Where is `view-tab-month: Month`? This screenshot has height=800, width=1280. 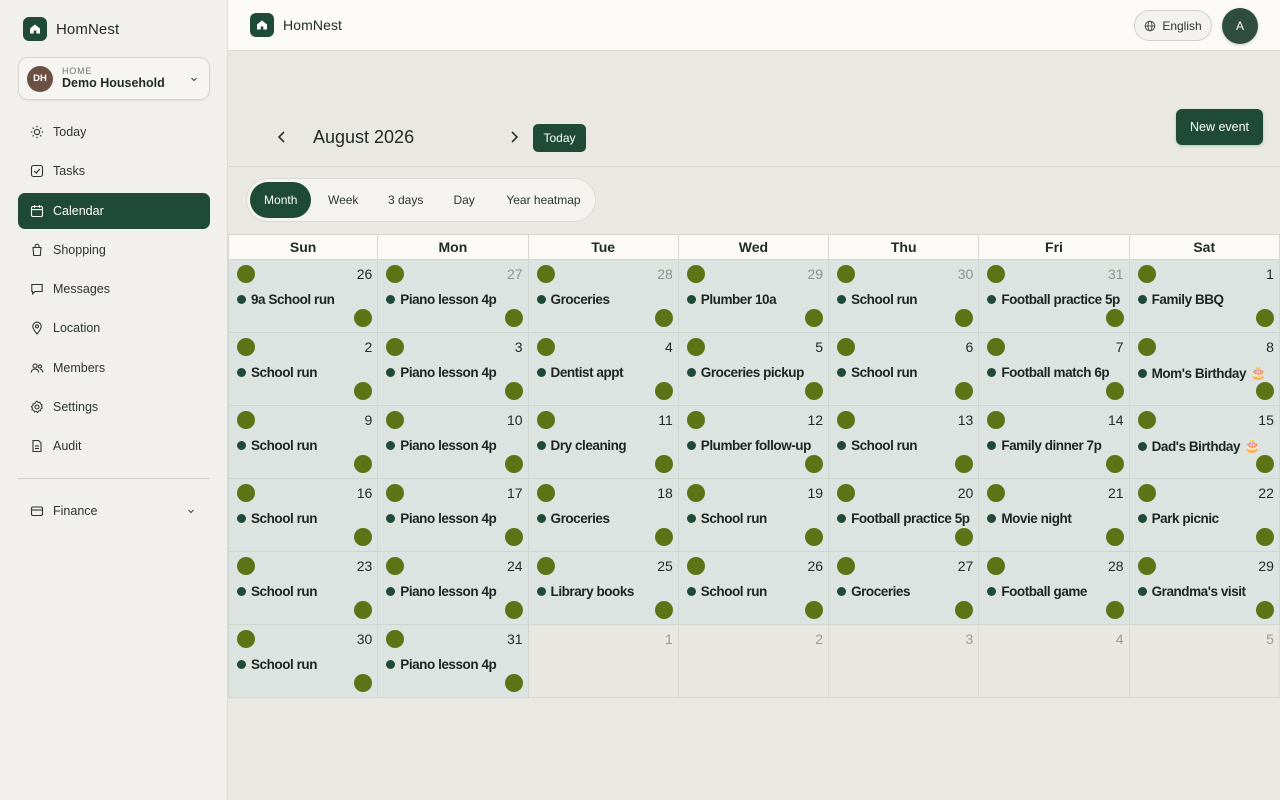
view-tab-month: Month is located at coordinates (281, 200).